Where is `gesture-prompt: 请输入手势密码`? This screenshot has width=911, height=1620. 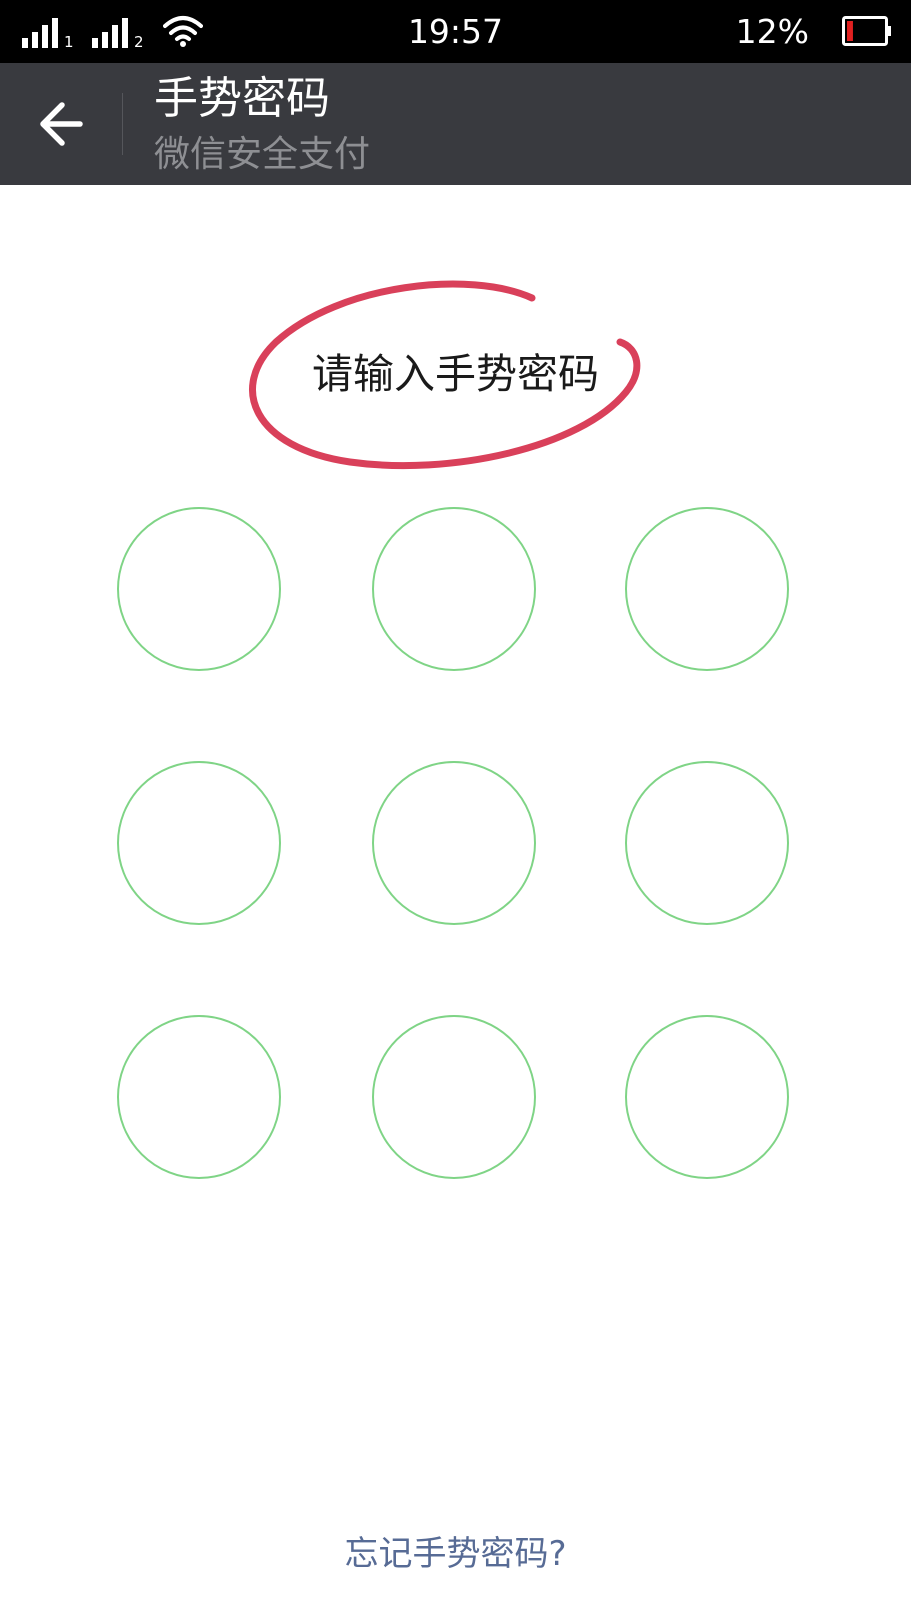 gesture-prompt: 请输入手势密码 is located at coordinates (455, 374).